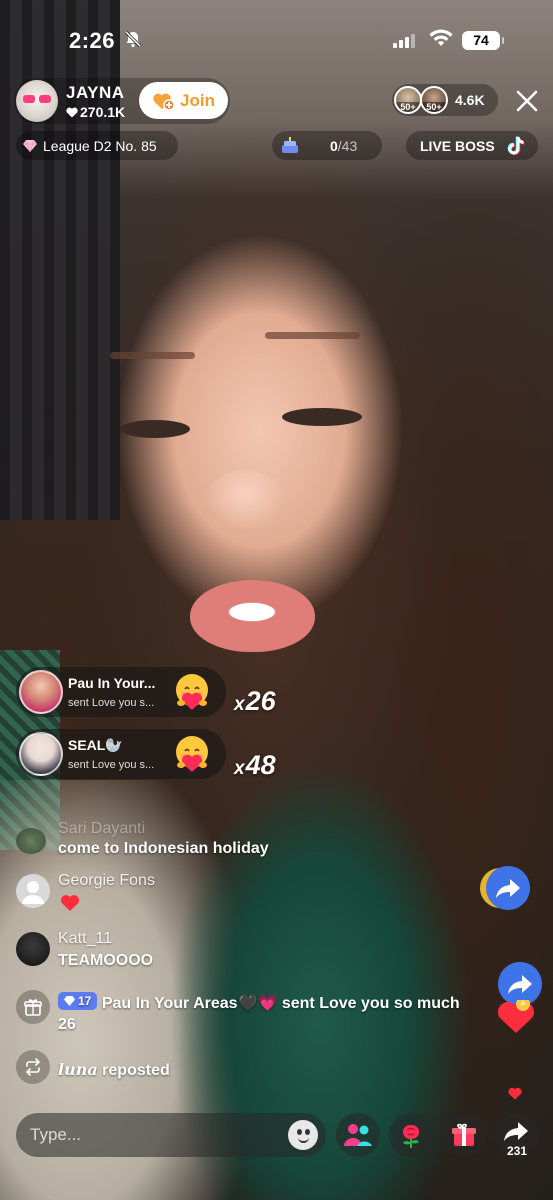 The image size is (553, 1200). What do you see at coordinates (85, 938) in the screenshot?
I see `commenter-name: Katt_11` at bounding box center [85, 938].